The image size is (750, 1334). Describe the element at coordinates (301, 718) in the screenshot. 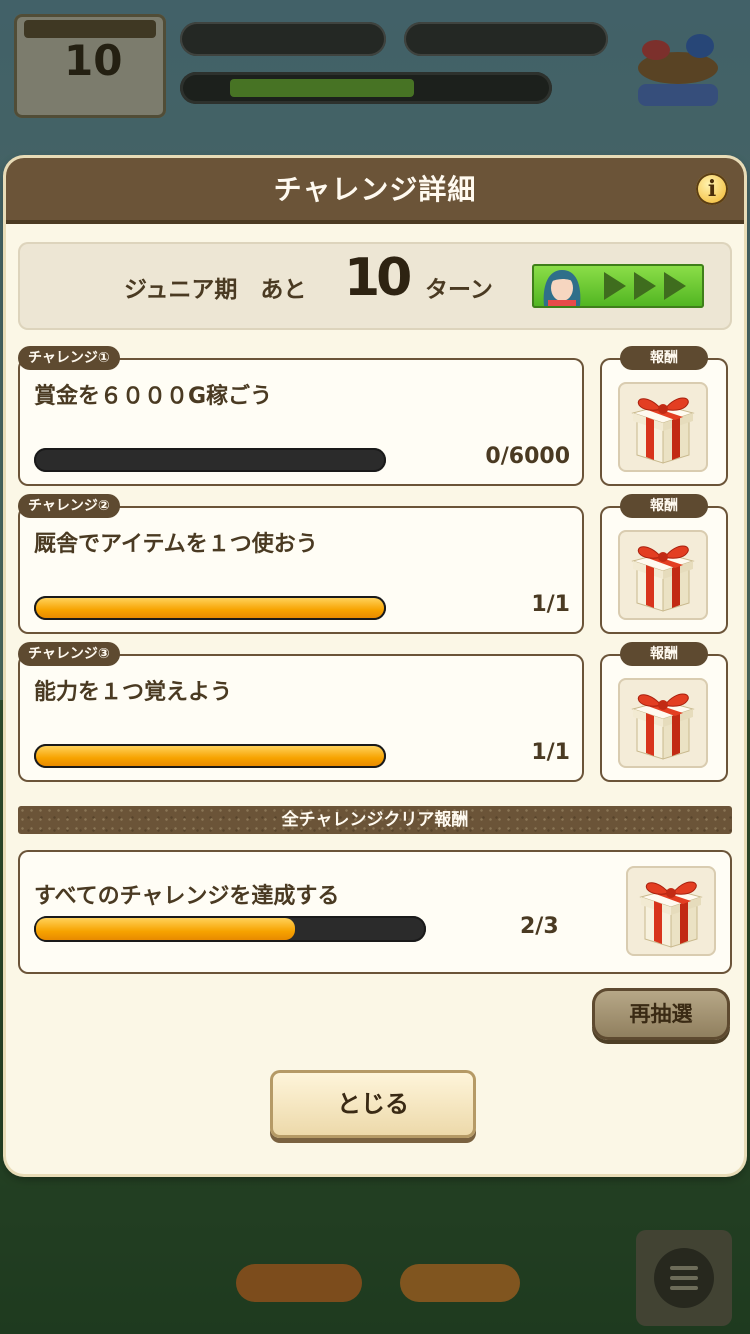

I see `challenge-3-box: 能力を１つ覚えよう 1/1` at that location.